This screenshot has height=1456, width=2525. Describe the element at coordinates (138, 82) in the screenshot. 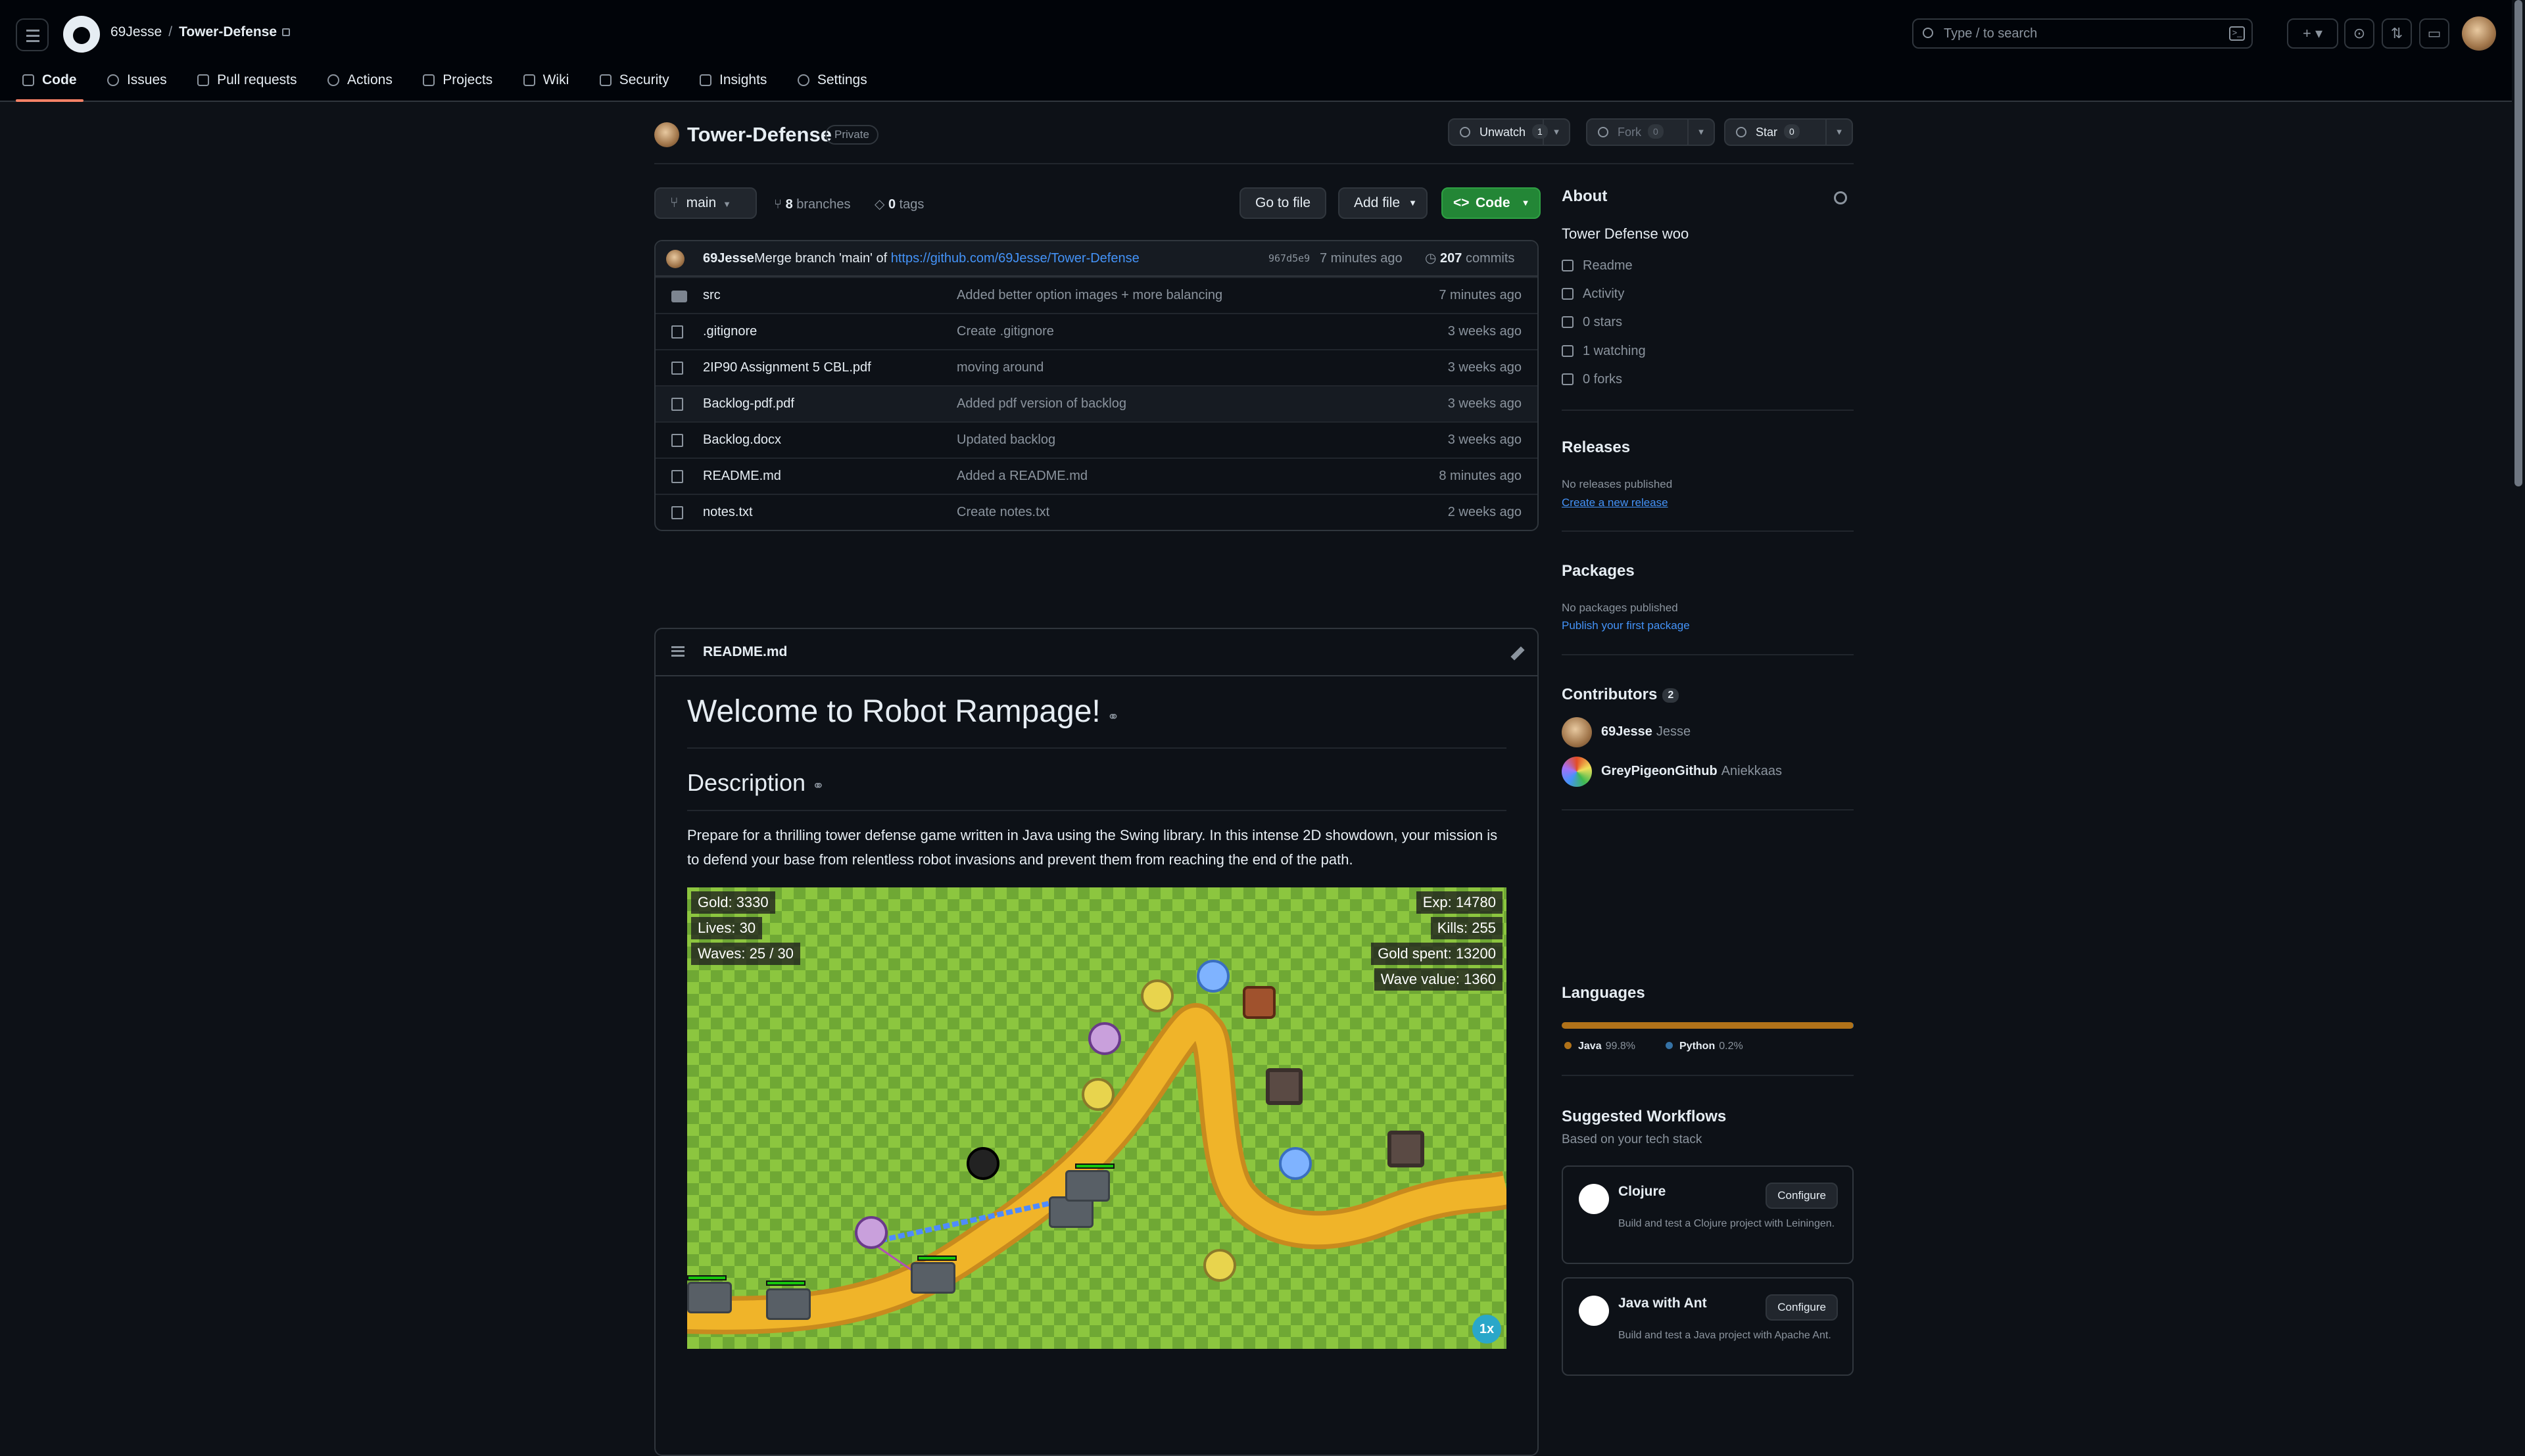

I see `tab-issues: Issues` at that location.